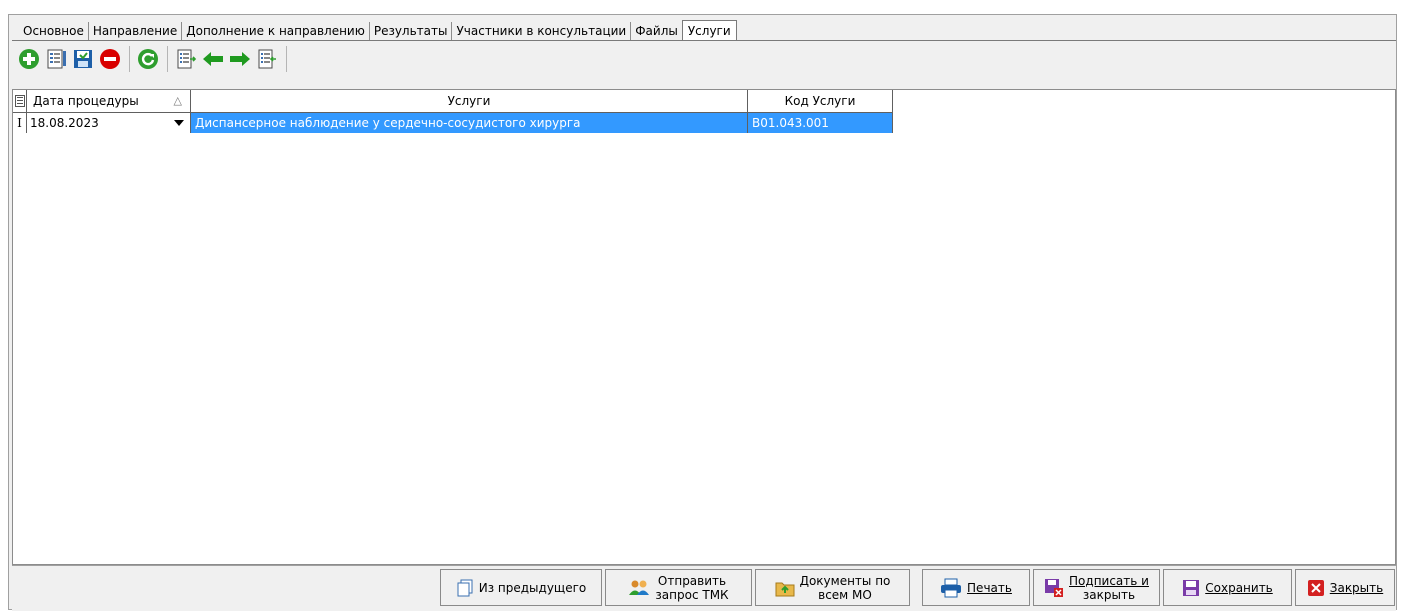 This screenshot has height=615, width=1402. What do you see at coordinates (86, 101) in the screenshot?
I see `column-header-date-label: Дата процедуры` at bounding box center [86, 101].